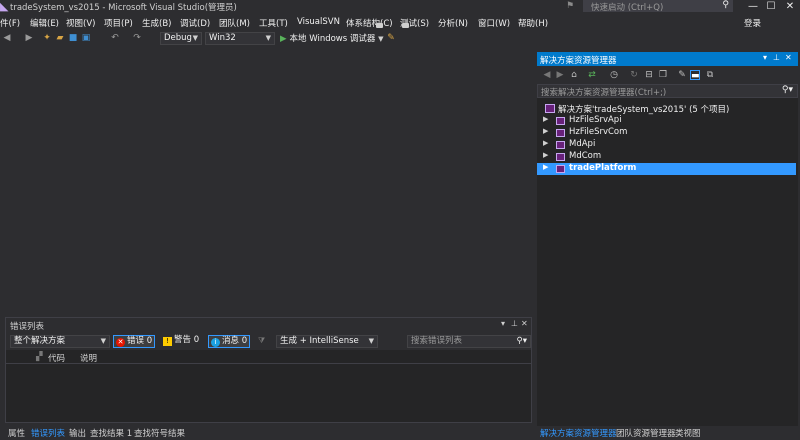 Image resolution: width=800 pixels, height=440 pixels. I want to click on tab-team-explorer: 团队资源管理器, so click(646, 433).